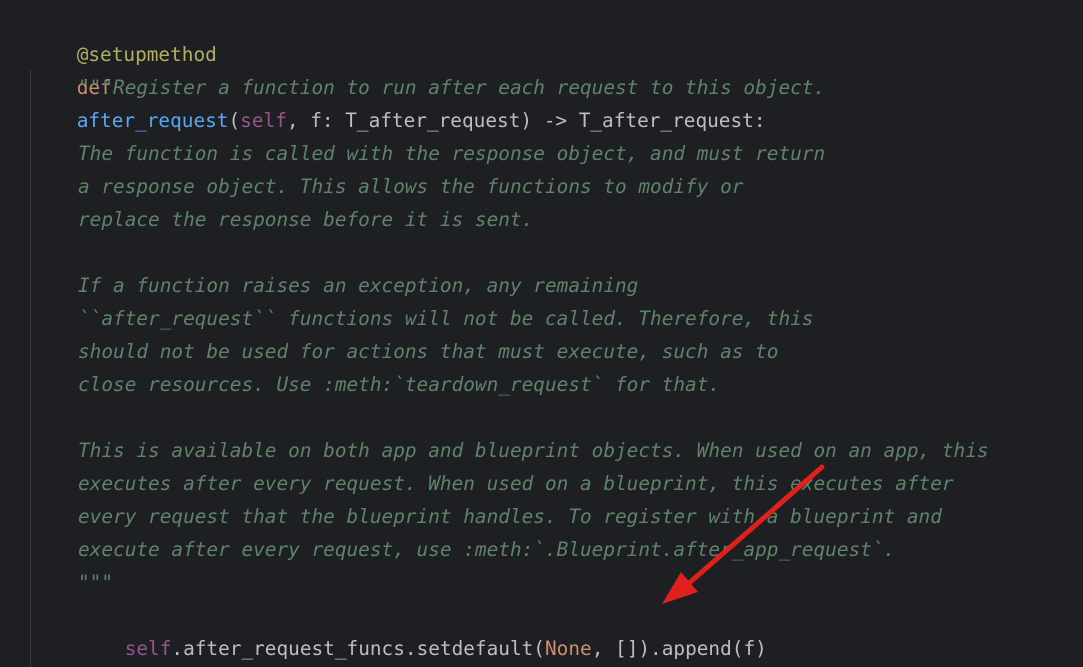 Image resolution: width=1083 pixels, height=667 pixels. What do you see at coordinates (234, 120) in the screenshot?
I see `open-paren: (` at bounding box center [234, 120].